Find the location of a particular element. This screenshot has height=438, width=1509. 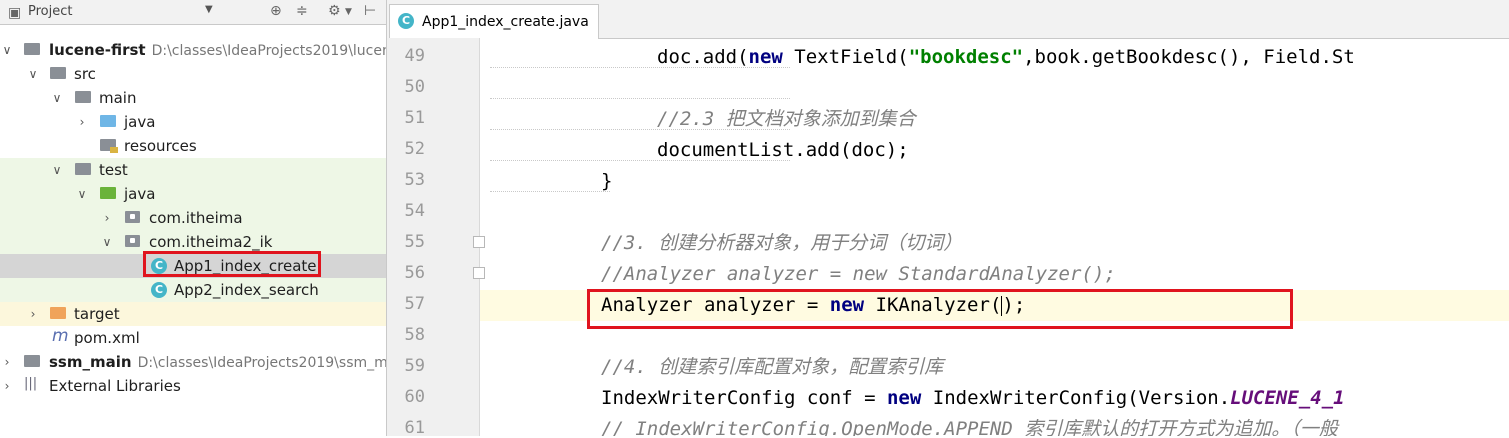

line-number: 54 is located at coordinates (414, 211).